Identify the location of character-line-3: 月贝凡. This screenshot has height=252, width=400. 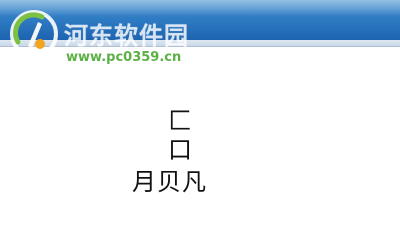
(169, 182).